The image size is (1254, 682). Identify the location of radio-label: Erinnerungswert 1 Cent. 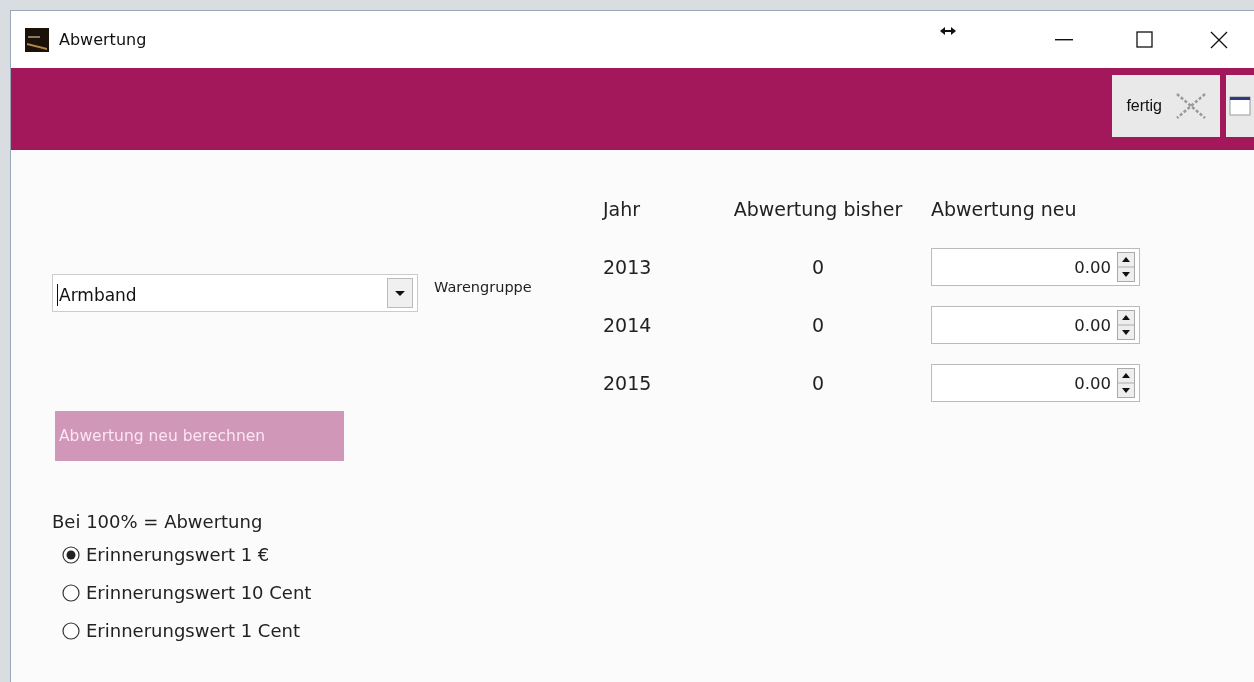
(193, 630).